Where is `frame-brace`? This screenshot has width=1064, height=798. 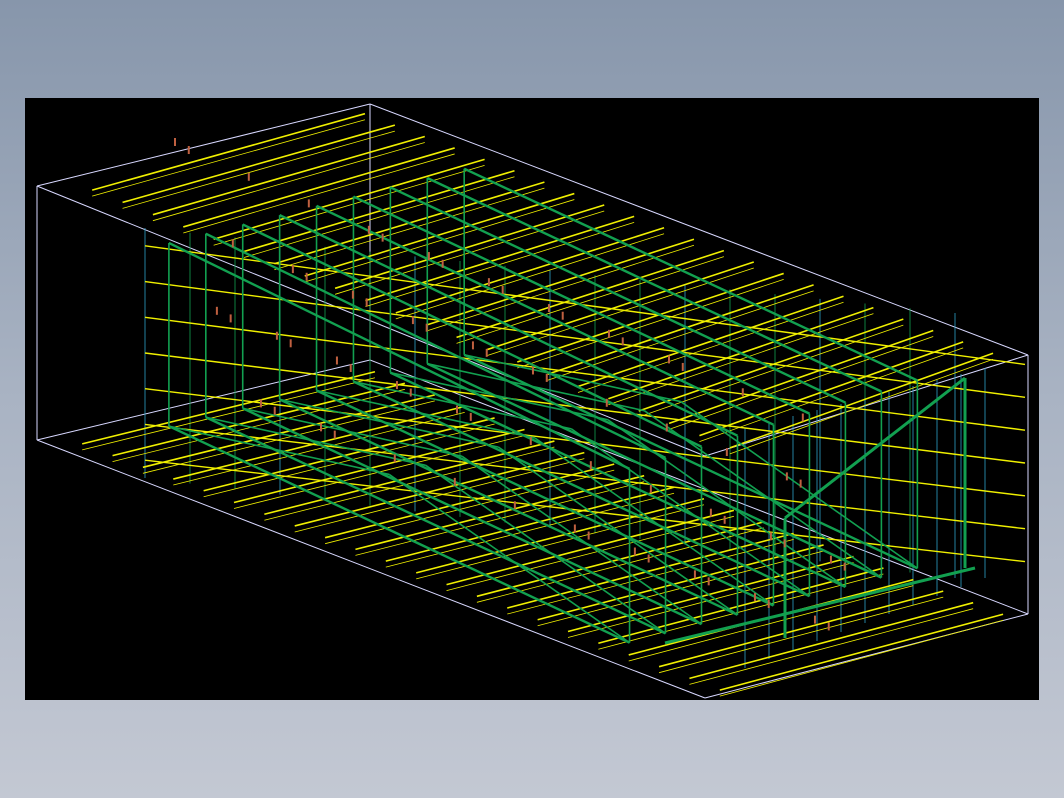 frame-brace is located at coordinates (509, 558).